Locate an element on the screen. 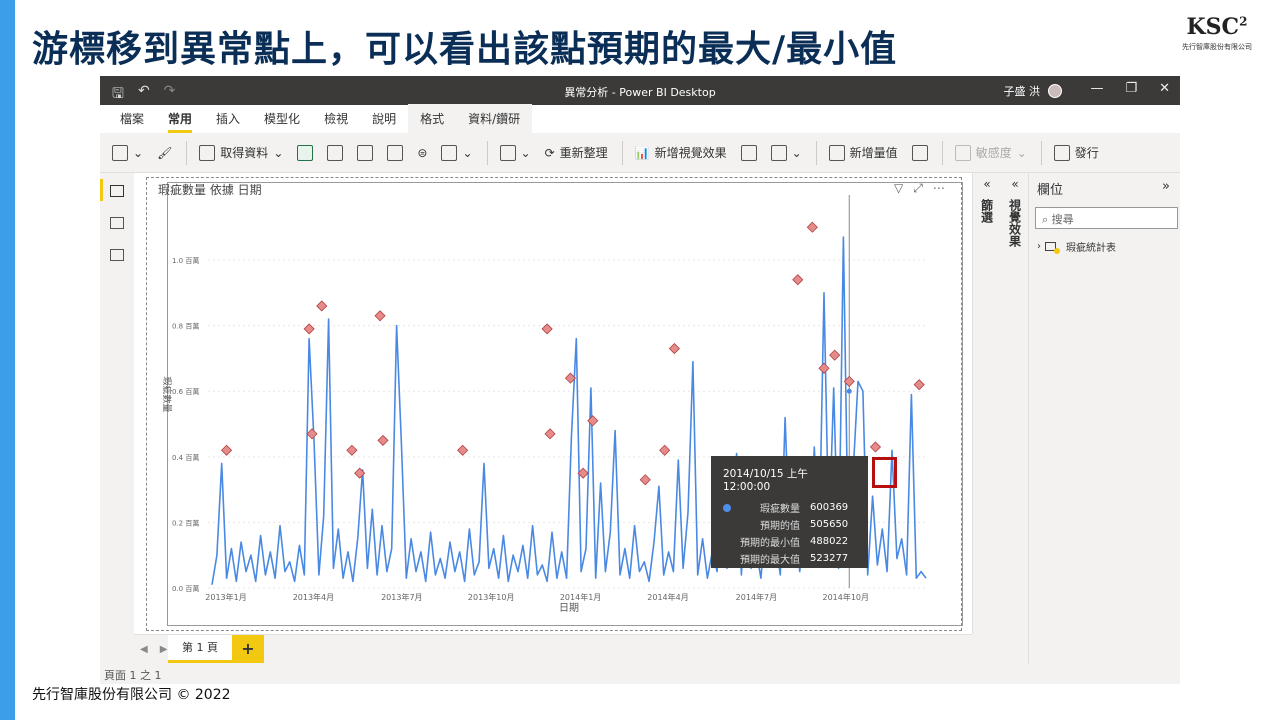 This screenshot has height=720, width=1280. visuals-label: 視覺效果 is located at coordinates (1014, 223).